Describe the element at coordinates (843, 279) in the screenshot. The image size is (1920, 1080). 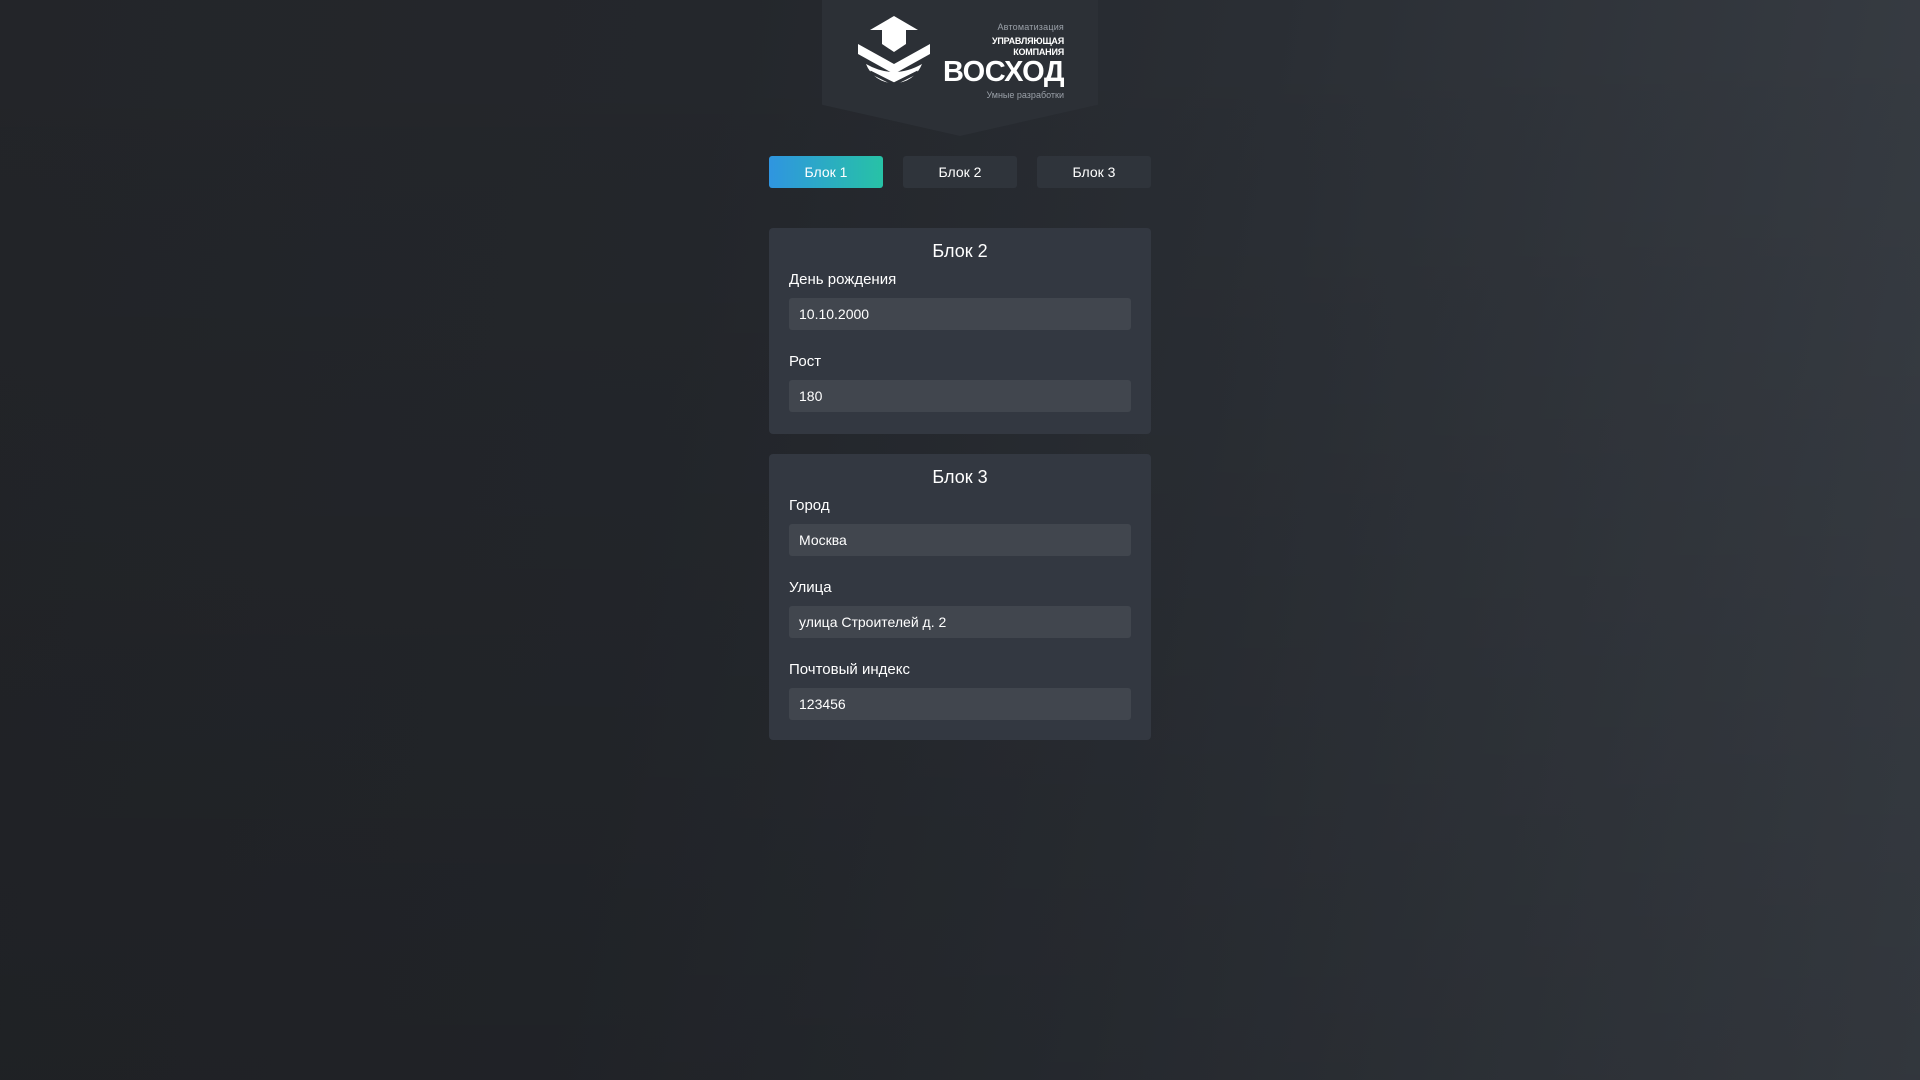
I see `birthday-label: День рождения` at that location.